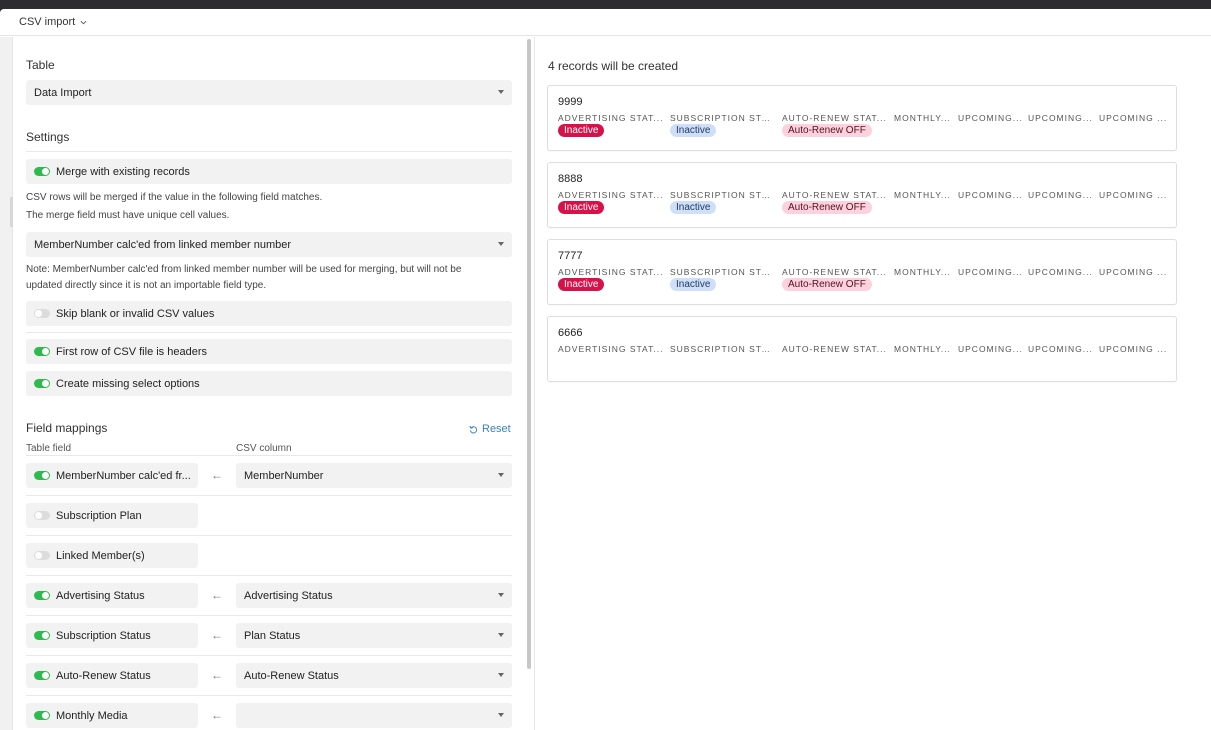  Describe the element at coordinates (269, 351) in the screenshot. I see `headers-toggle-row: First row of CSV file is headers` at that location.